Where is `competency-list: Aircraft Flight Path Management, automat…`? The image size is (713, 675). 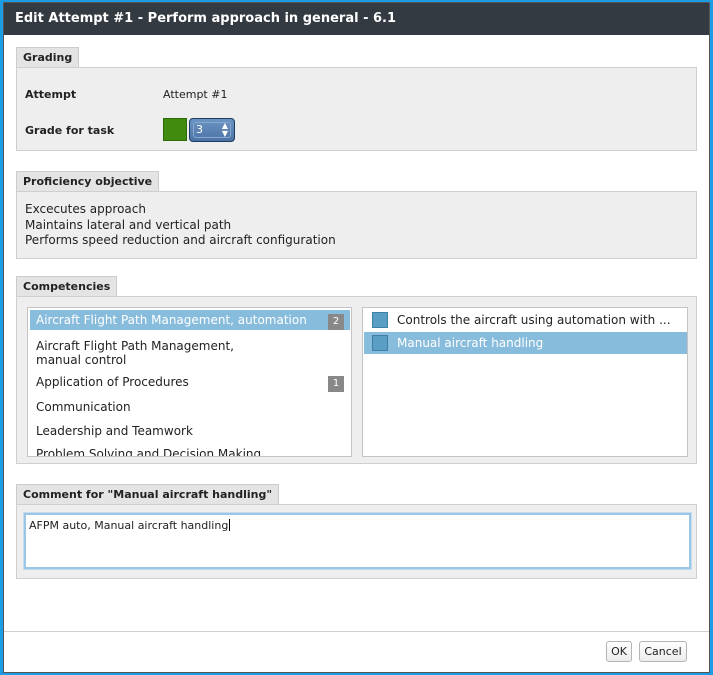 competency-list: Aircraft Flight Path Management, automat… is located at coordinates (189, 382).